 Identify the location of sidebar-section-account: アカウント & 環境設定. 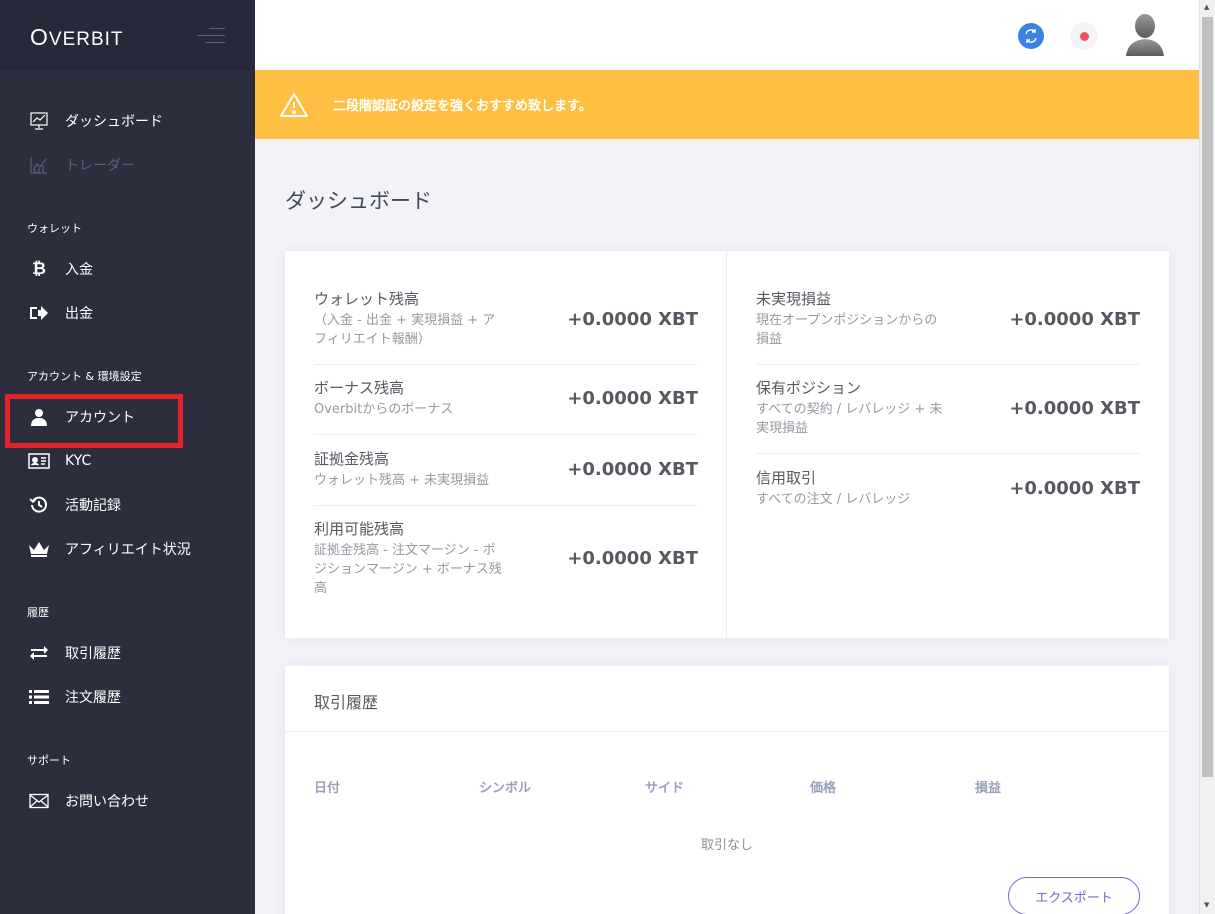
(84, 376).